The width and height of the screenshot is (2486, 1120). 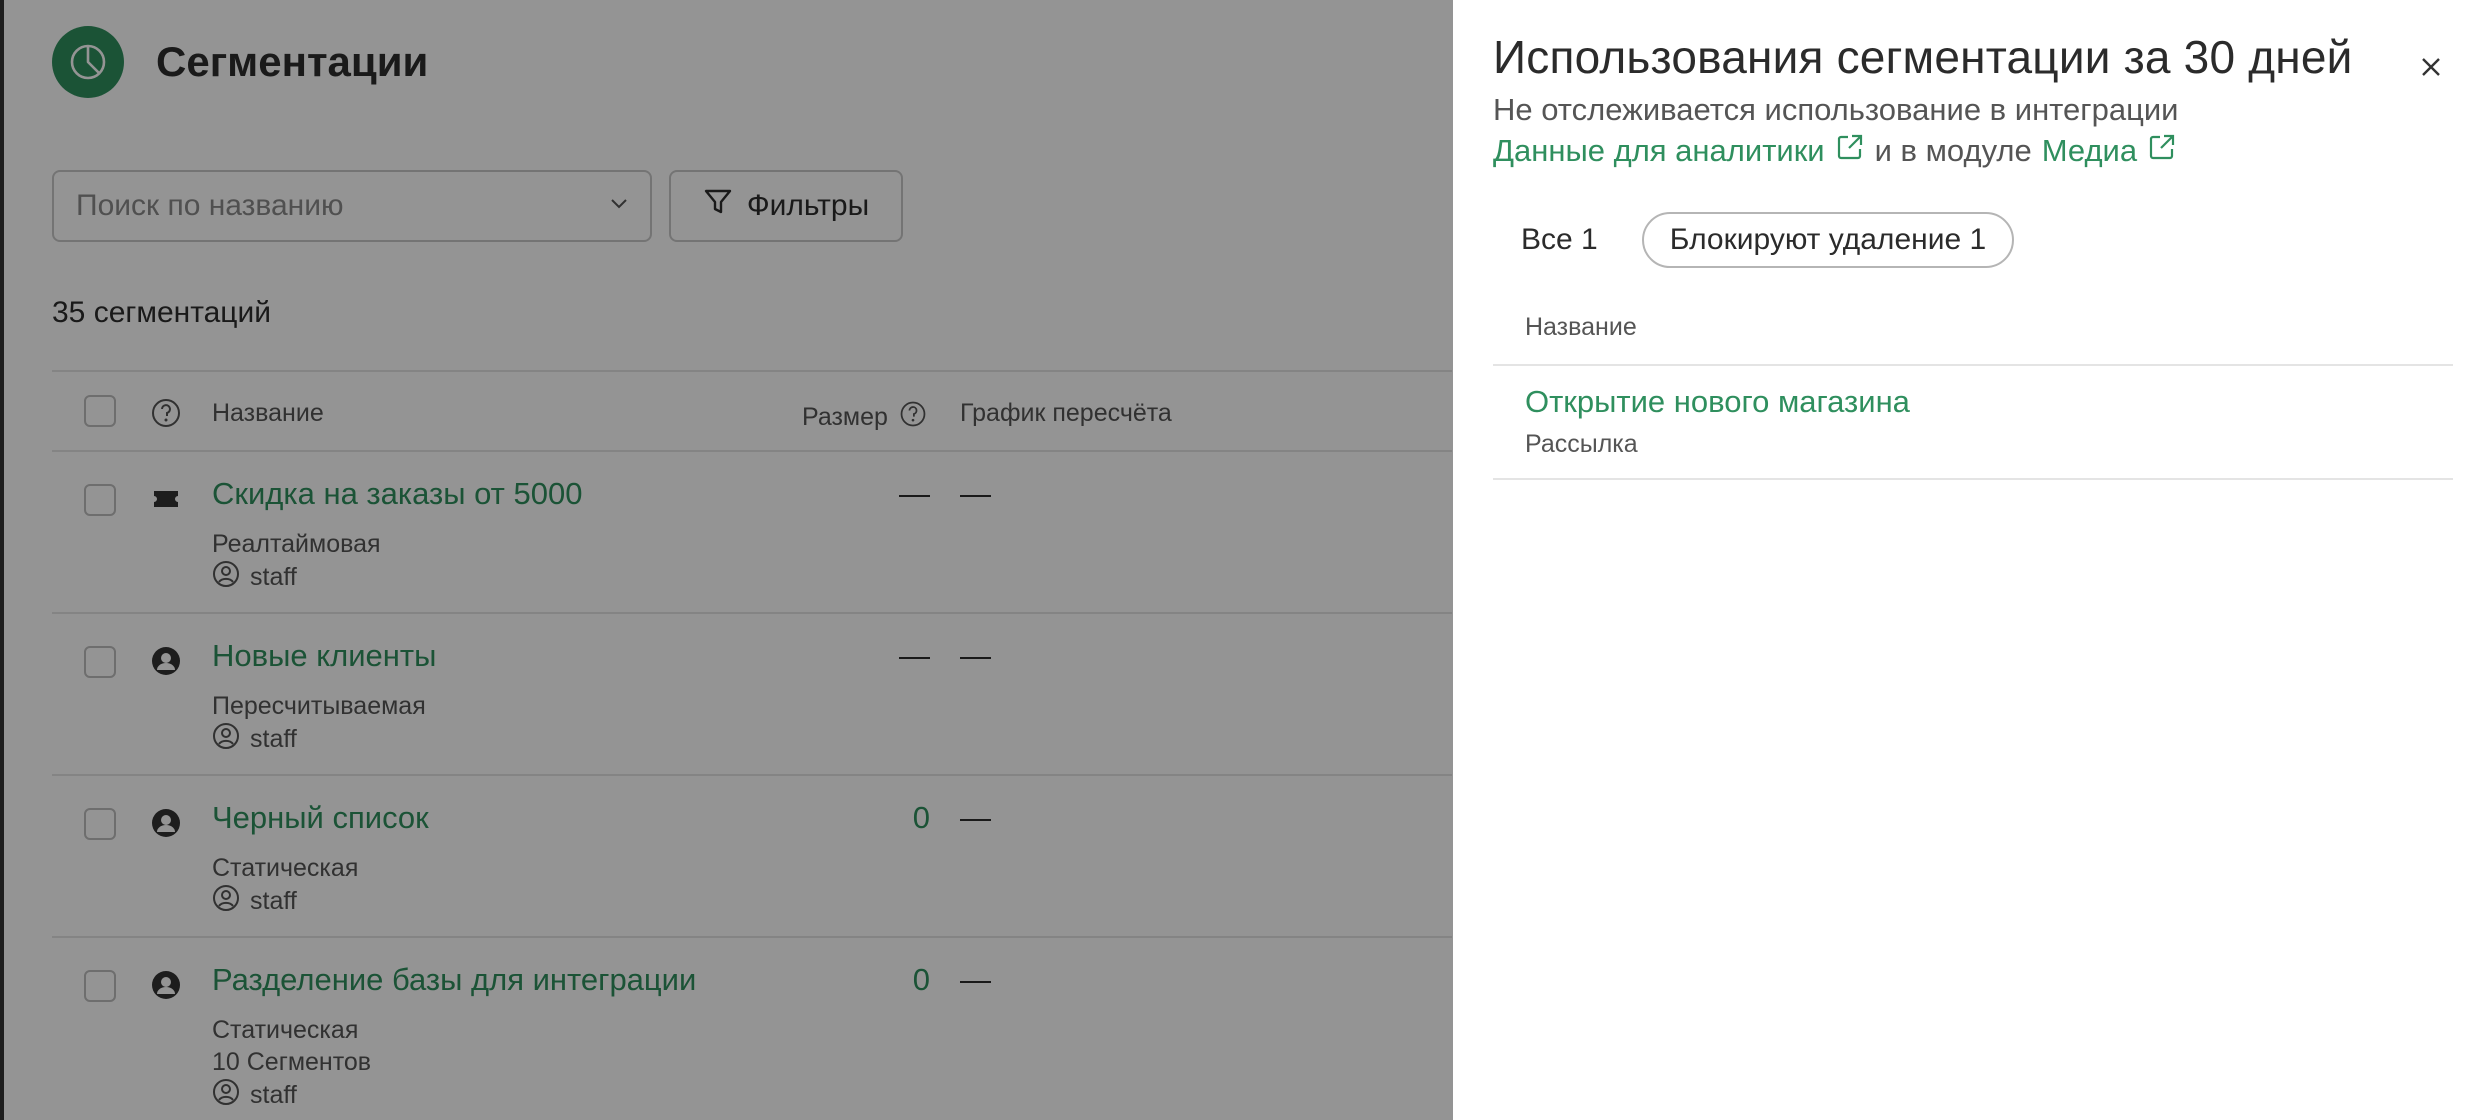 I want to click on table-row: Открытие нового магазина Рассылка, so click(x=1973, y=423).